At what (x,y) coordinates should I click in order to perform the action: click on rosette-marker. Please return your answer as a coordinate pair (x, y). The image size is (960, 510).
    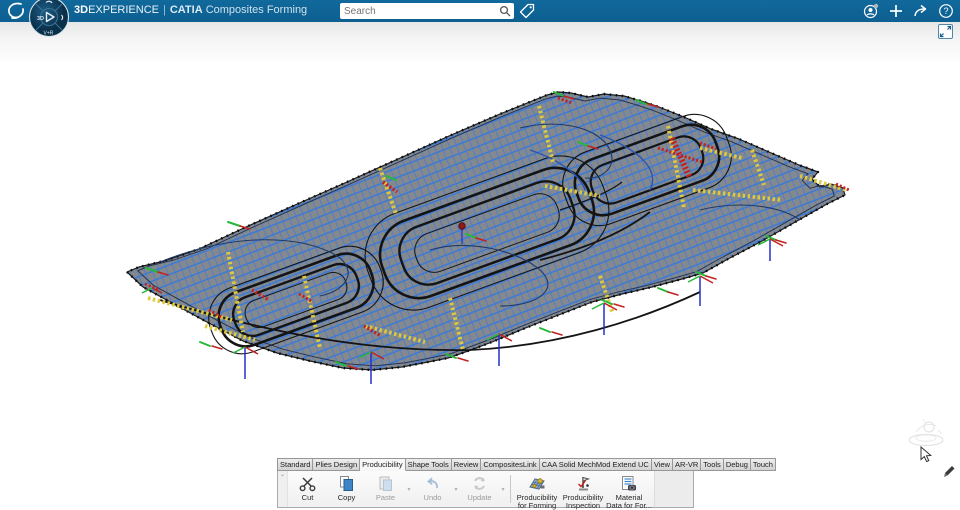
    Looking at the image, I should click on (462, 233).